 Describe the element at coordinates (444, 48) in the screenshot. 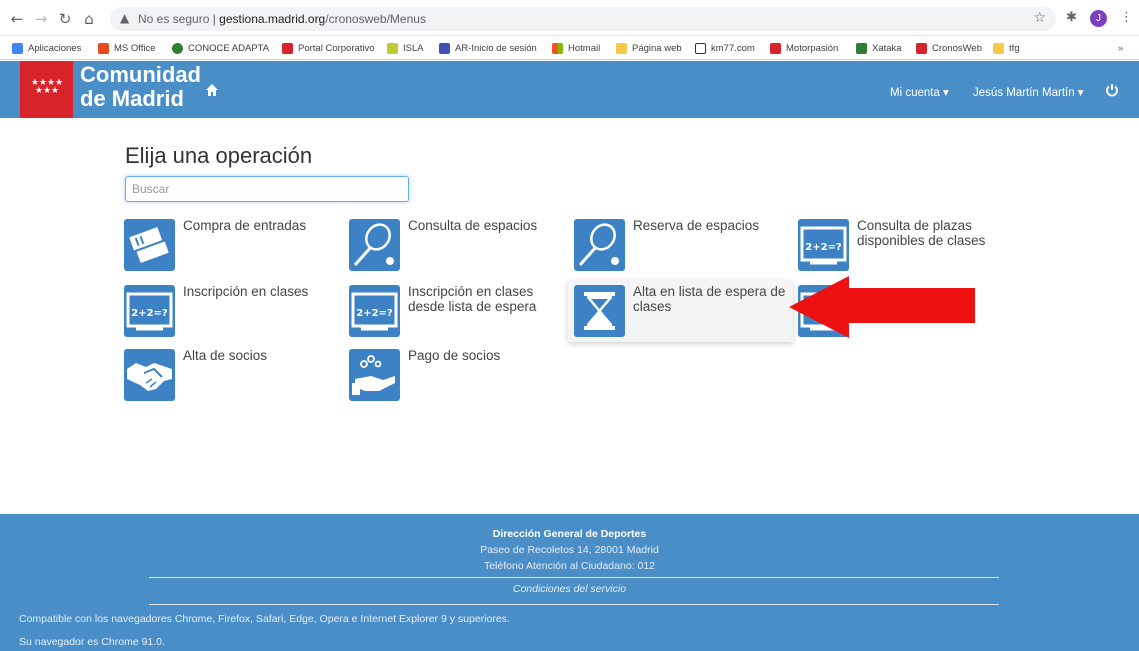

I see `ar-icon` at that location.